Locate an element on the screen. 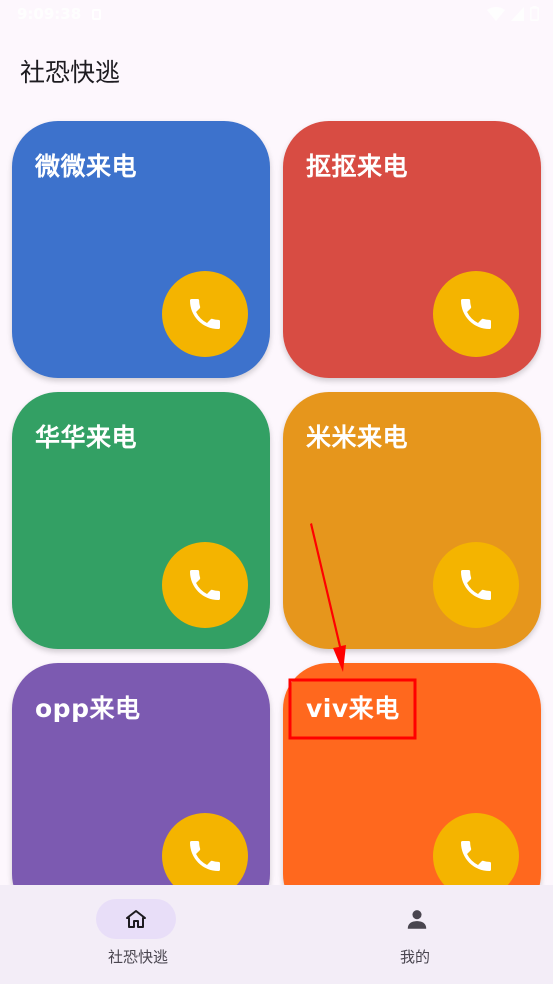 Image resolution: width=553 pixels, height=984 pixels. person-icon is located at coordinates (417, 919).